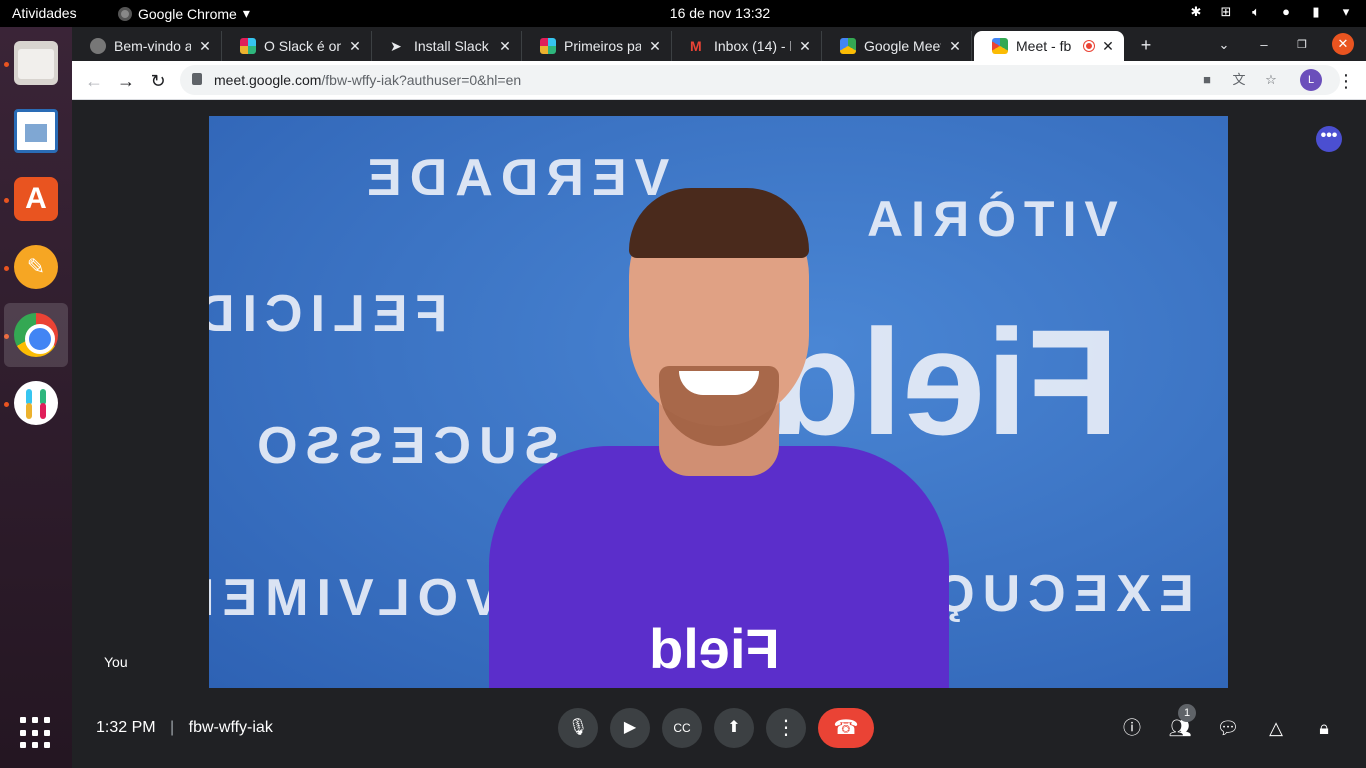 This screenshot has height=768, width=1366. What do you see at coordinates (152, 46) in the screenshot?
I see `tab-label: Bem-vindo a` at bounding box center [152, 46].